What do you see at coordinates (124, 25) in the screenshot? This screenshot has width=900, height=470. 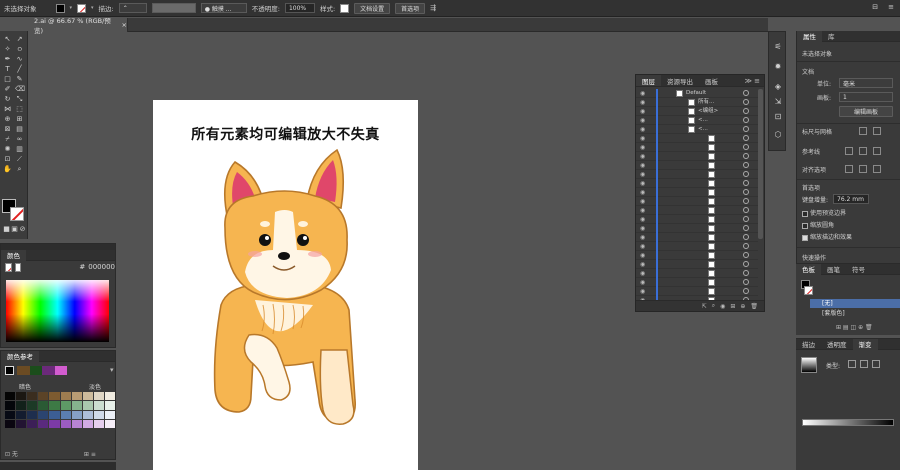 I see `close-icon: ×` at bounding box center [124, 25].